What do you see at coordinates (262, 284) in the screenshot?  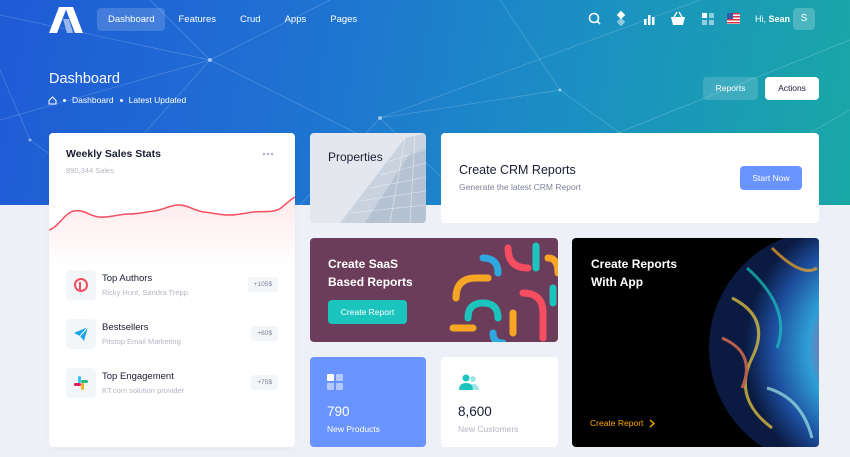 I see `amount-badge: +105$` at bounding box center [262, 284].